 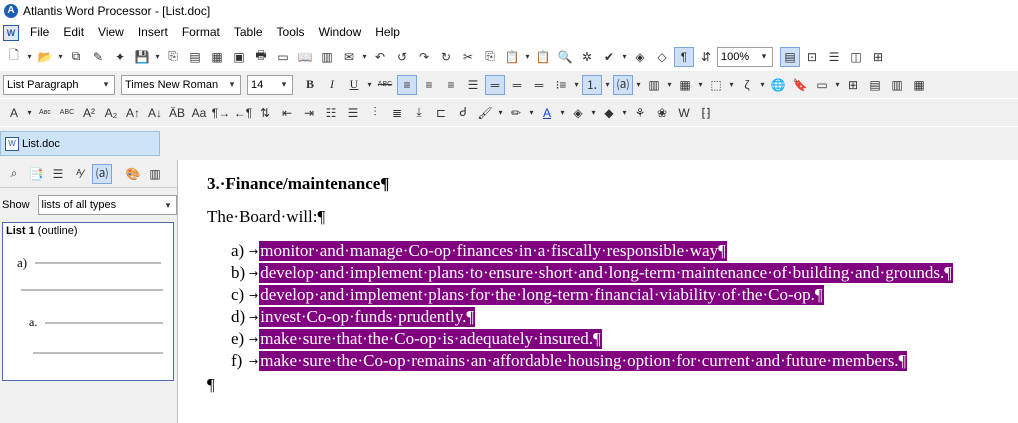 What do you see at coordinates (706, 57) in the screenshot?
I see `page-breaks-icon: ⇵` at bounding box center [706, 57].